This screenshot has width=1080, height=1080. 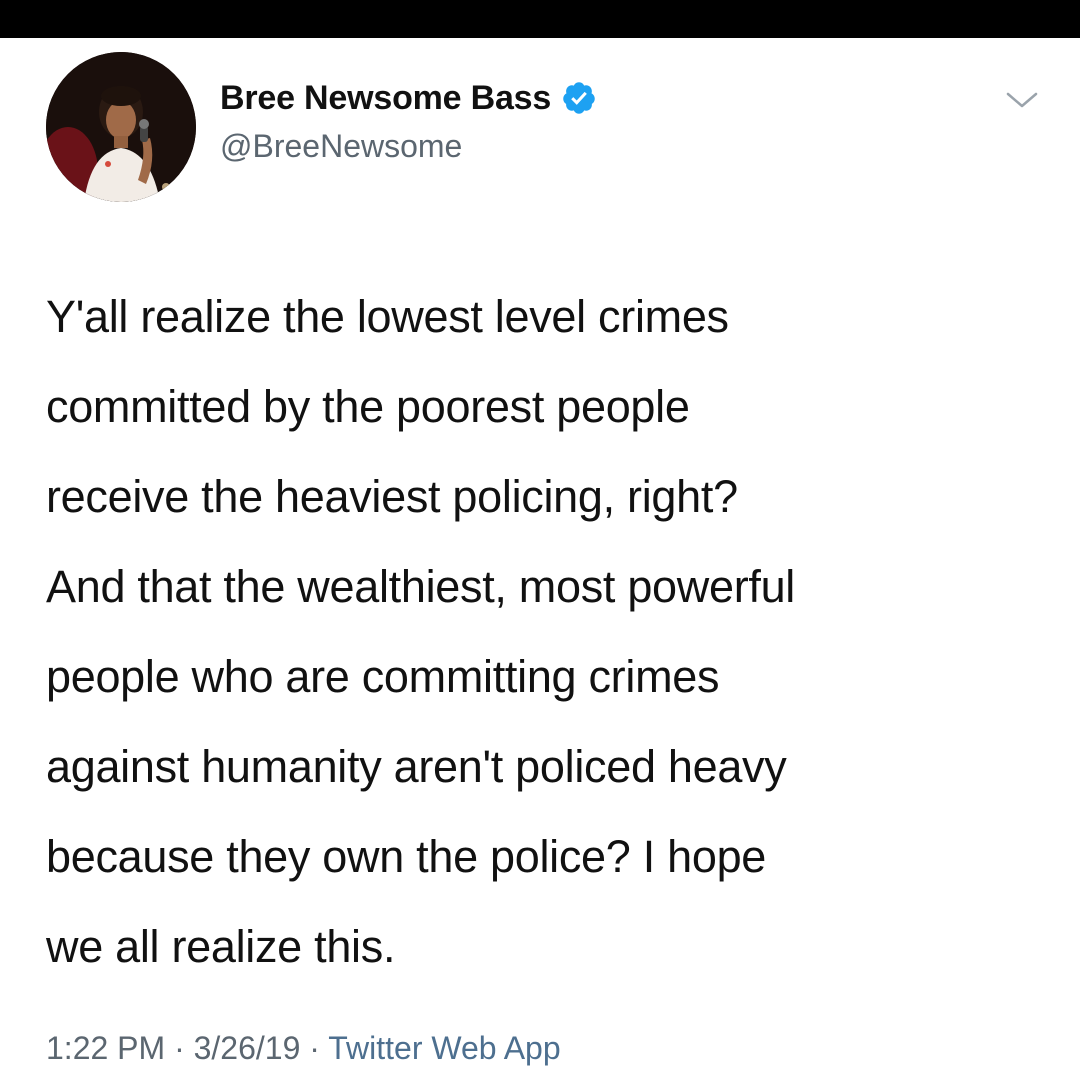 I want to click on tweet-line: receive the heaviest policing, right?, so click(x=392, y=496).